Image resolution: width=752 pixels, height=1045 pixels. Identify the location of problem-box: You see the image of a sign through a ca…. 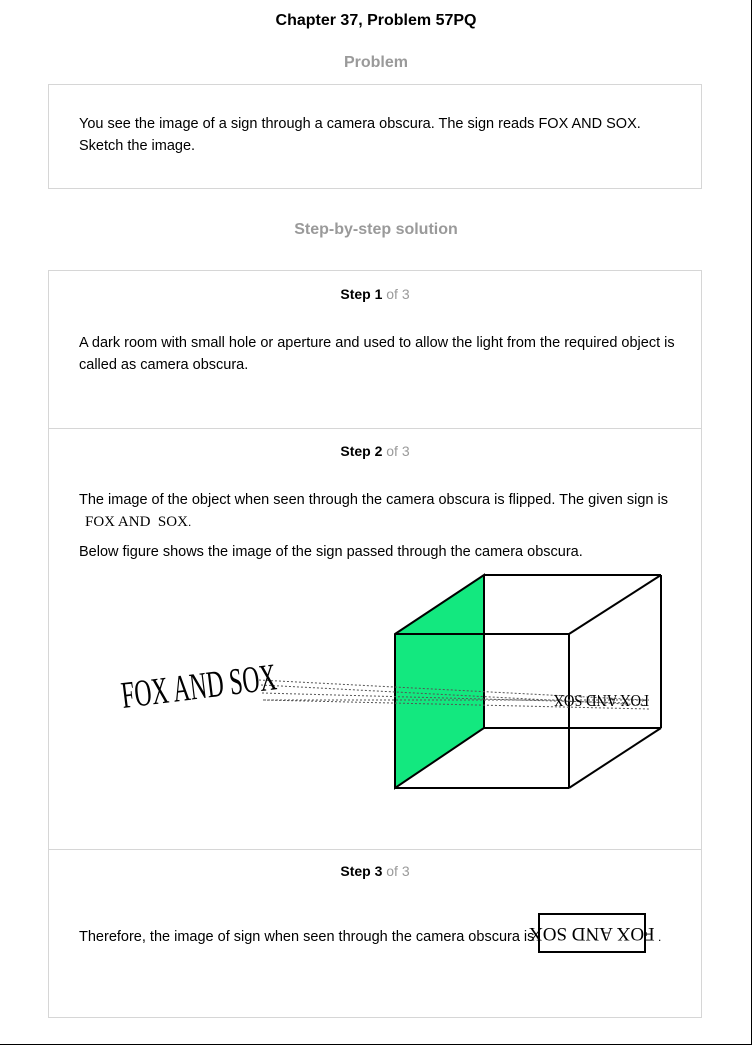
(375, 136).